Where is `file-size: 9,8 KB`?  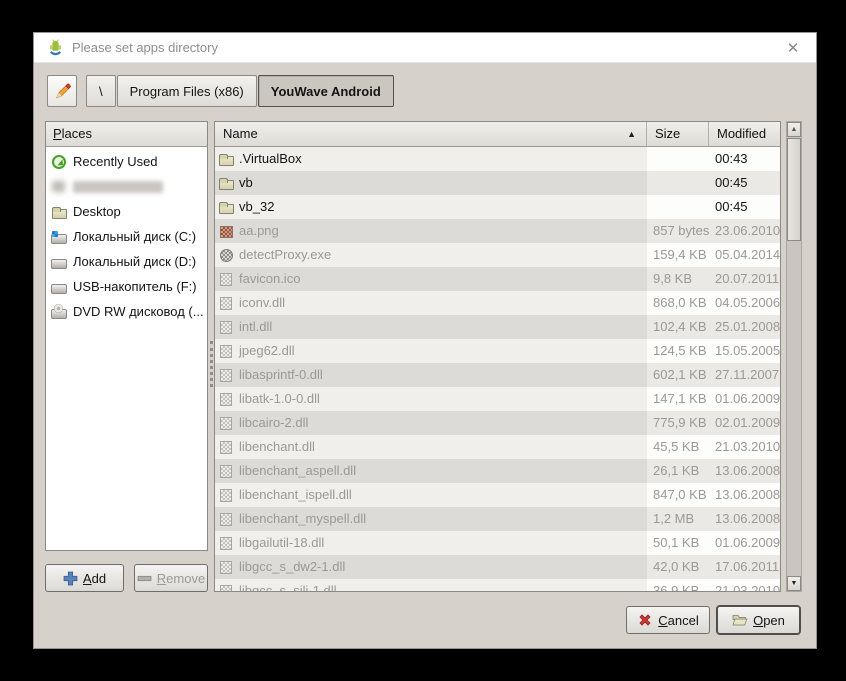
file-size: 9,8 KB is located at coordinates (678, 279).